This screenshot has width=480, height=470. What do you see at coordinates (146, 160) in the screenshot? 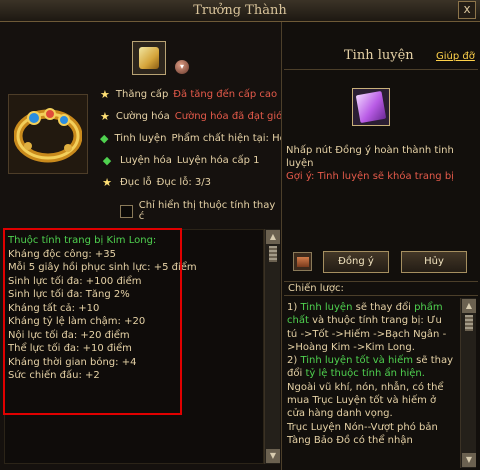
I see `status-label: Luyện hóa` at bounding box center [146, 160].